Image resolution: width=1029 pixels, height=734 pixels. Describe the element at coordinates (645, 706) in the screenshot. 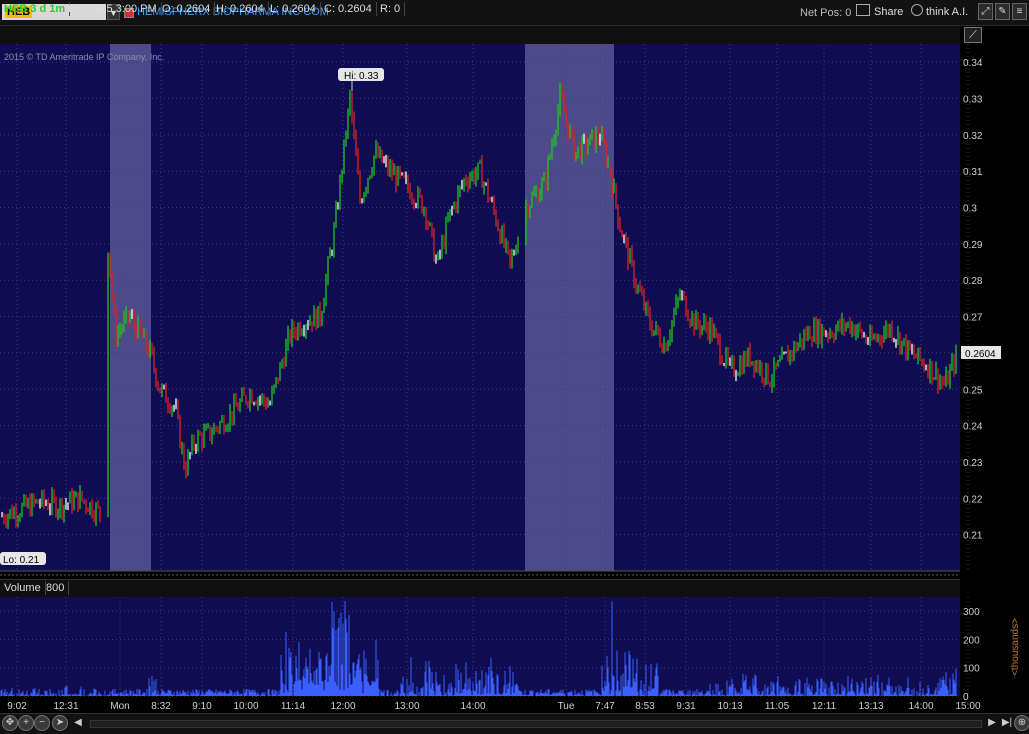

I see `time-tick-label: 8:53` at that location.